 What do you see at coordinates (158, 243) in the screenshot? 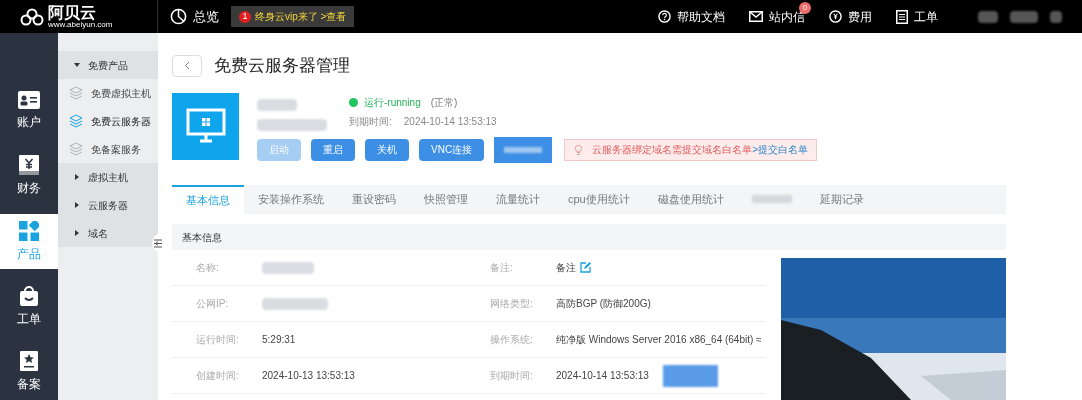
I see `collapse-icon` at bounding box center [158, 243].